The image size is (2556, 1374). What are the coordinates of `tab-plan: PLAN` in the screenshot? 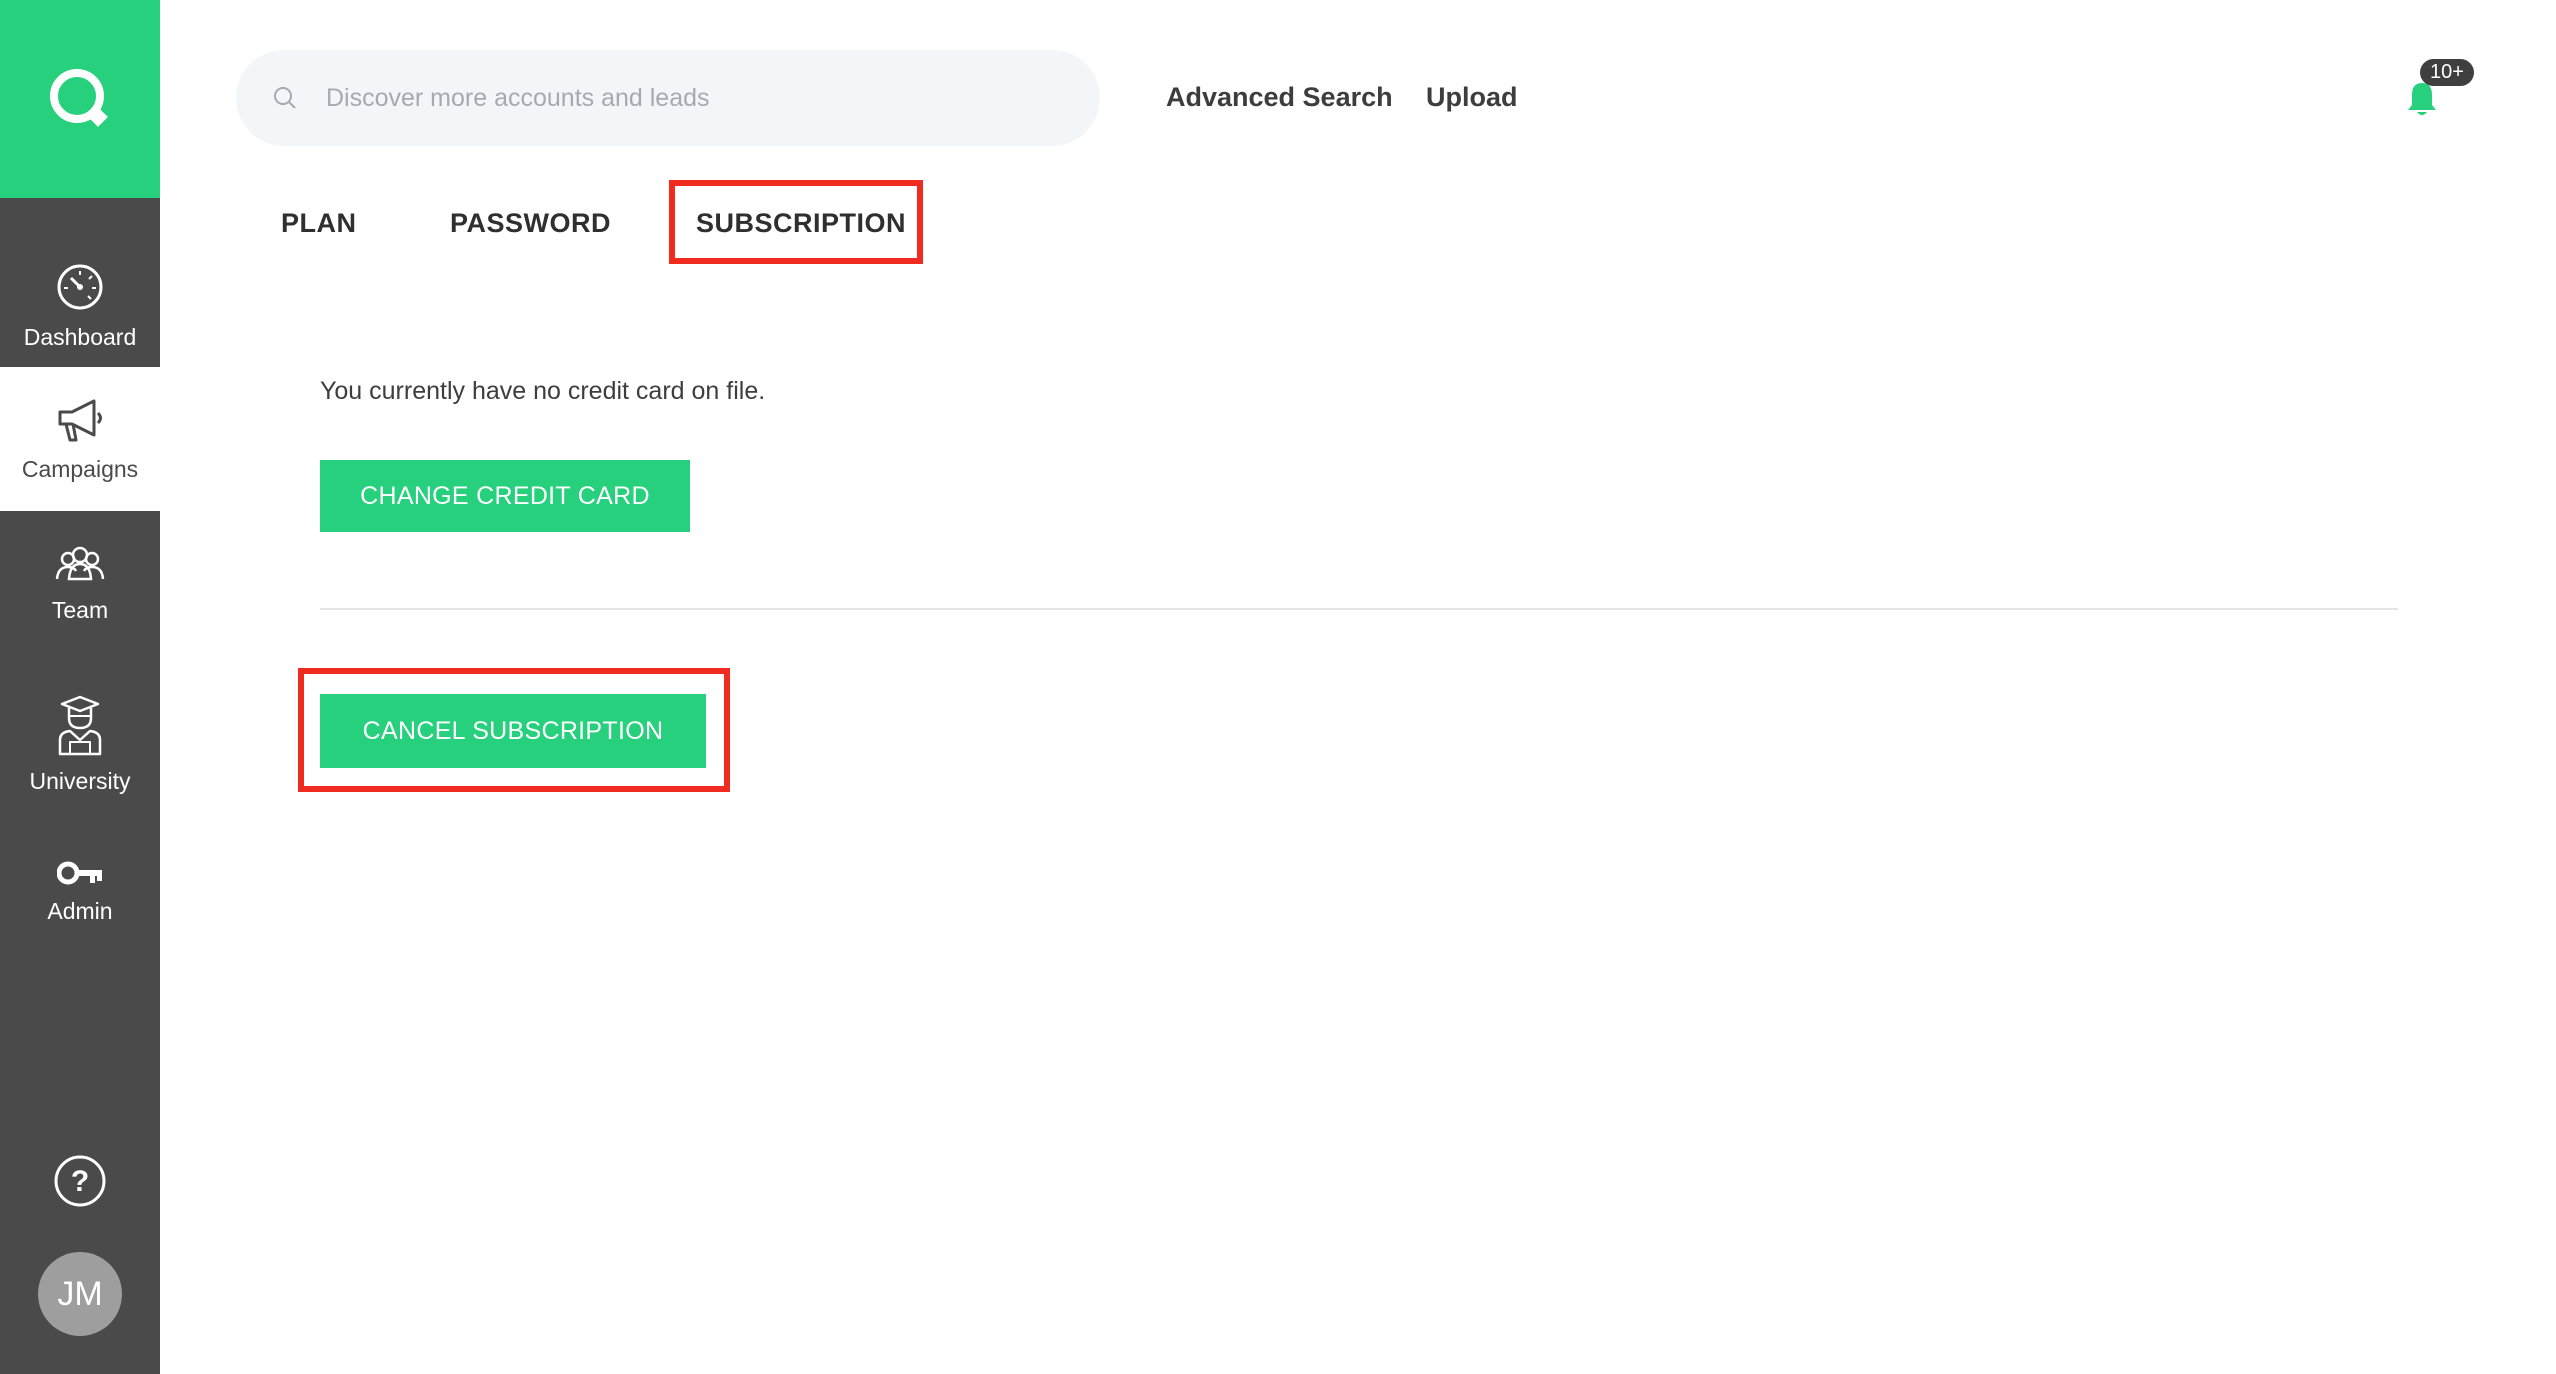 It's located at (319, 223).